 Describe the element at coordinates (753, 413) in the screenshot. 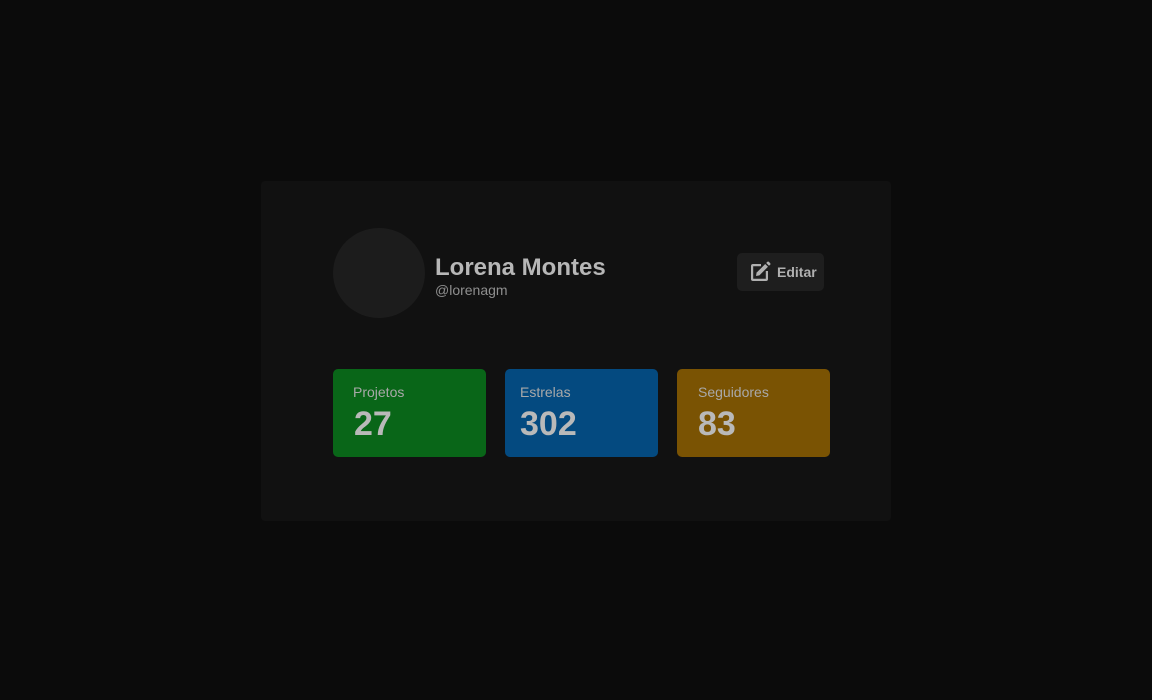

I see `stat-card-seguidores: Seguidores 83` at that location.